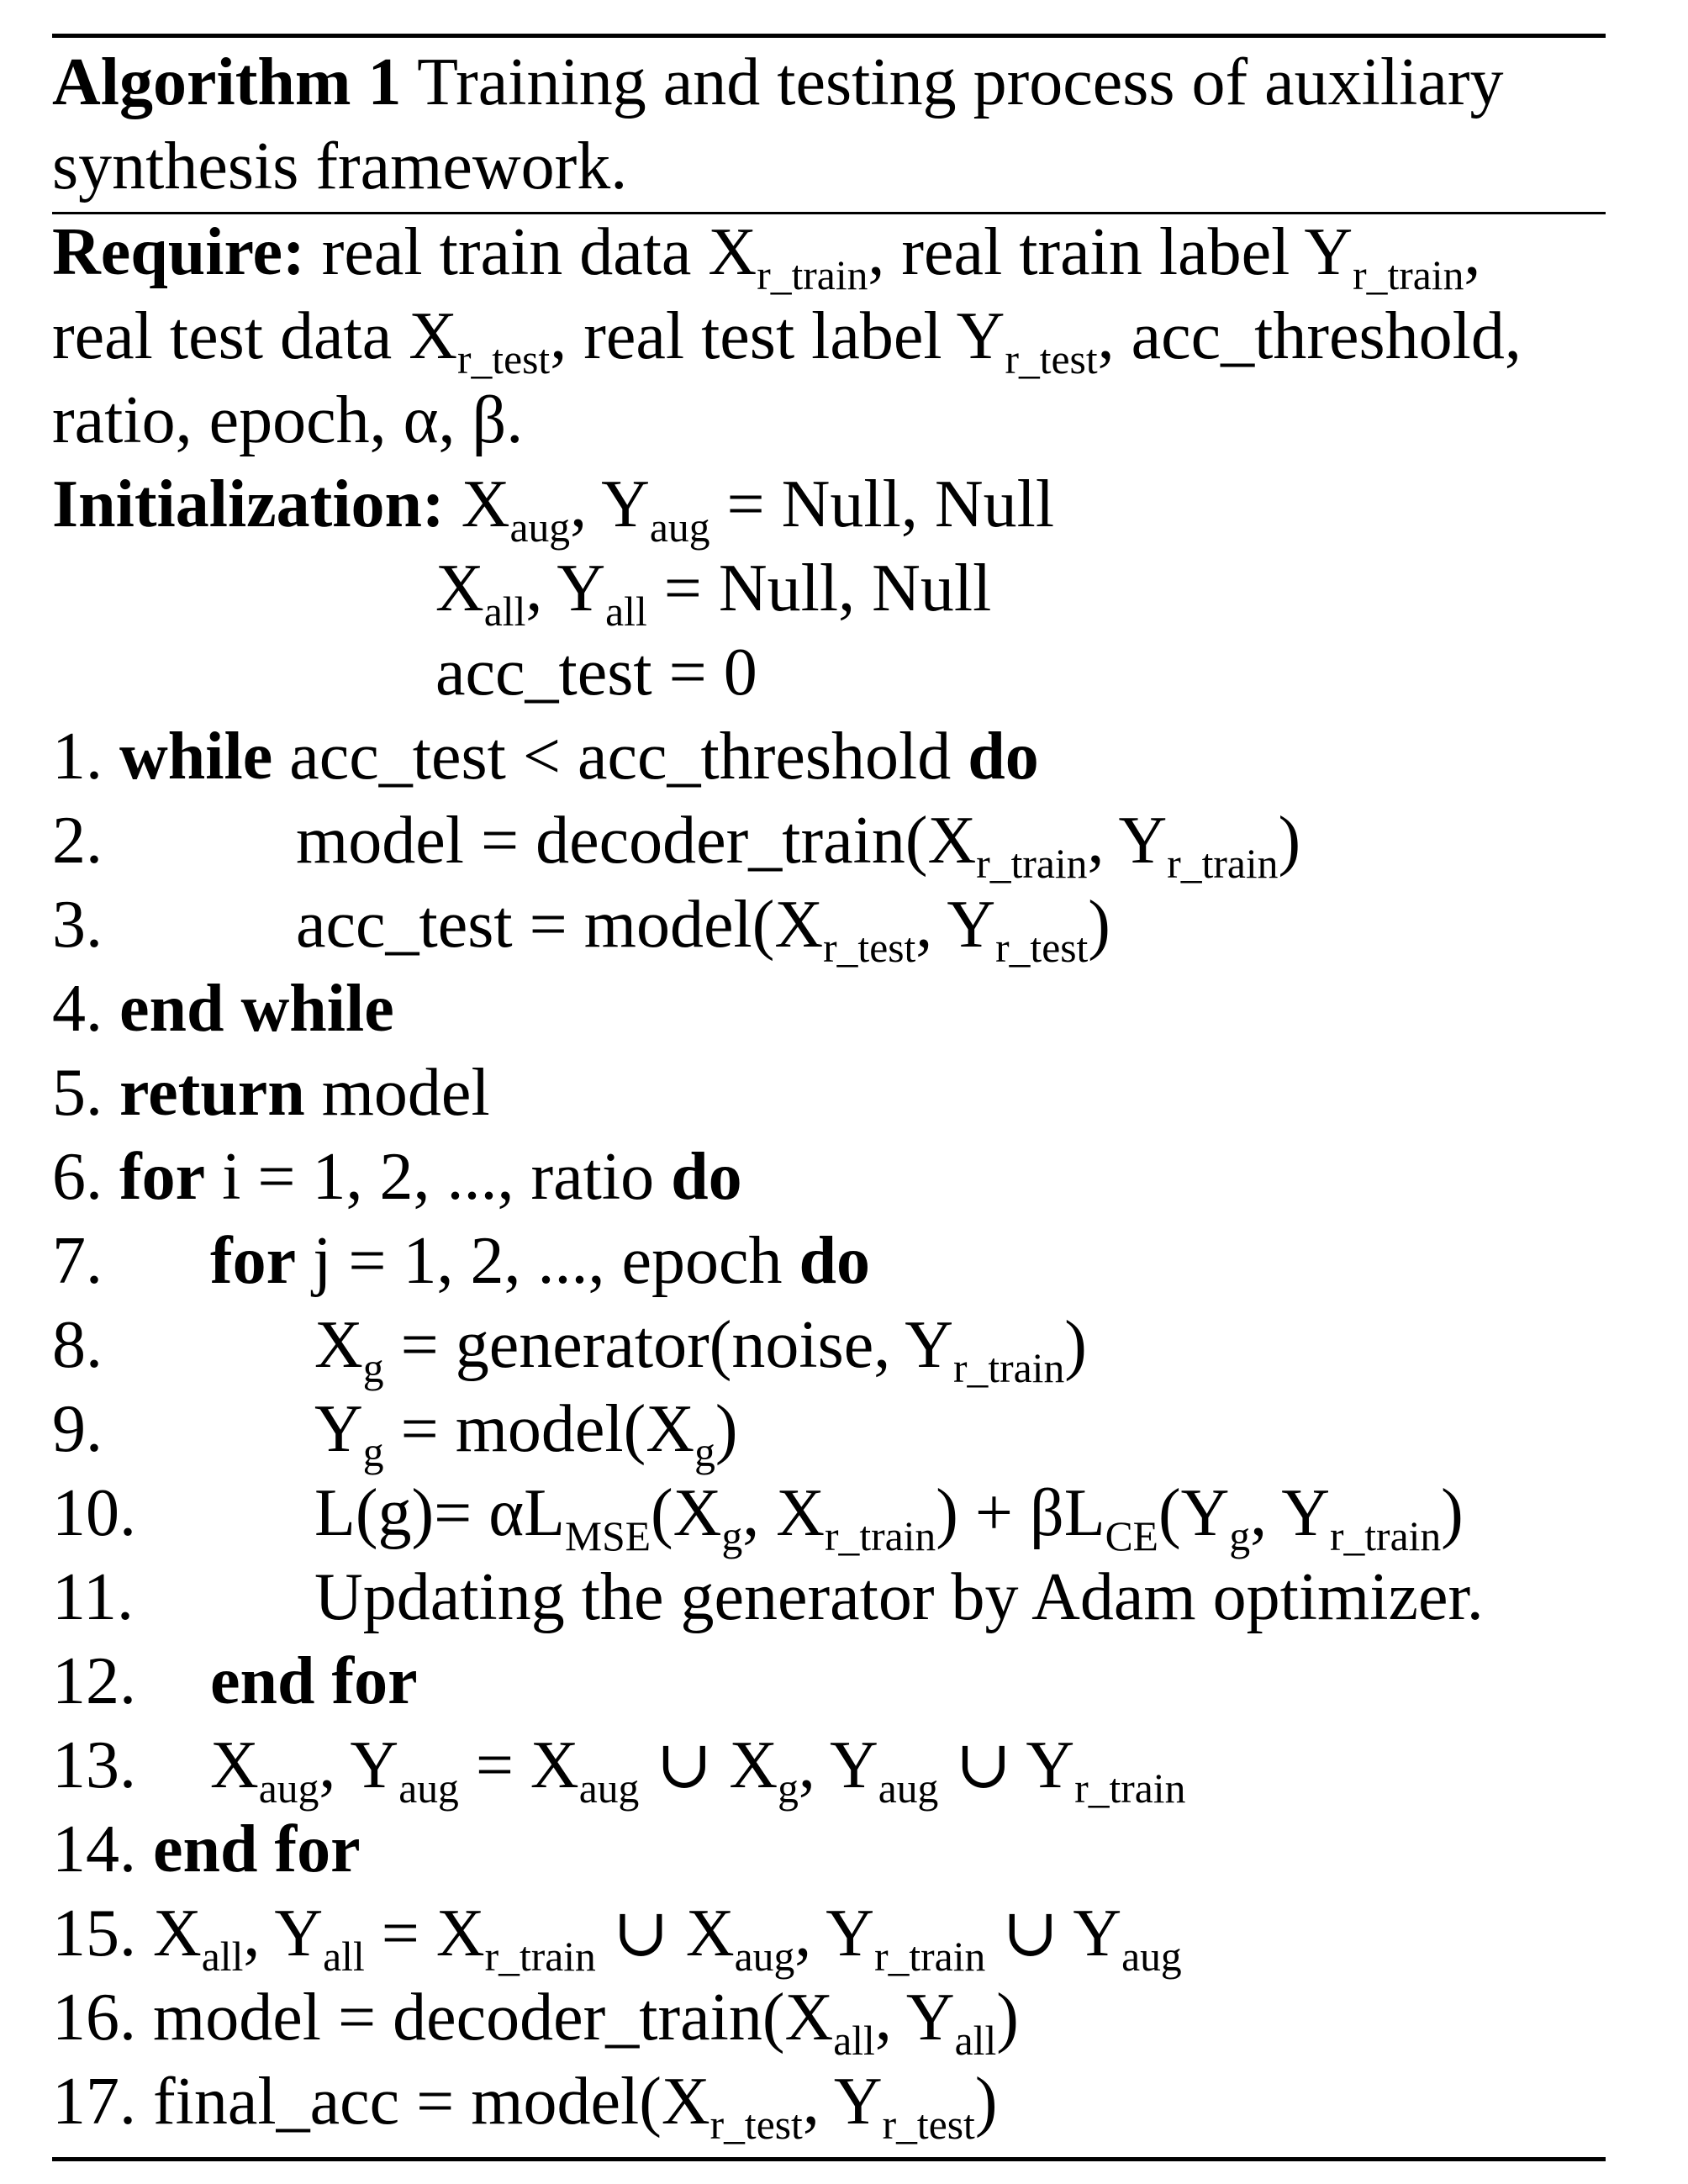 The height and width of the screenshot is (2184, 1688). I want to click on step-text: for j = 1, 2, ..., epoch do, so click(540, 1261).